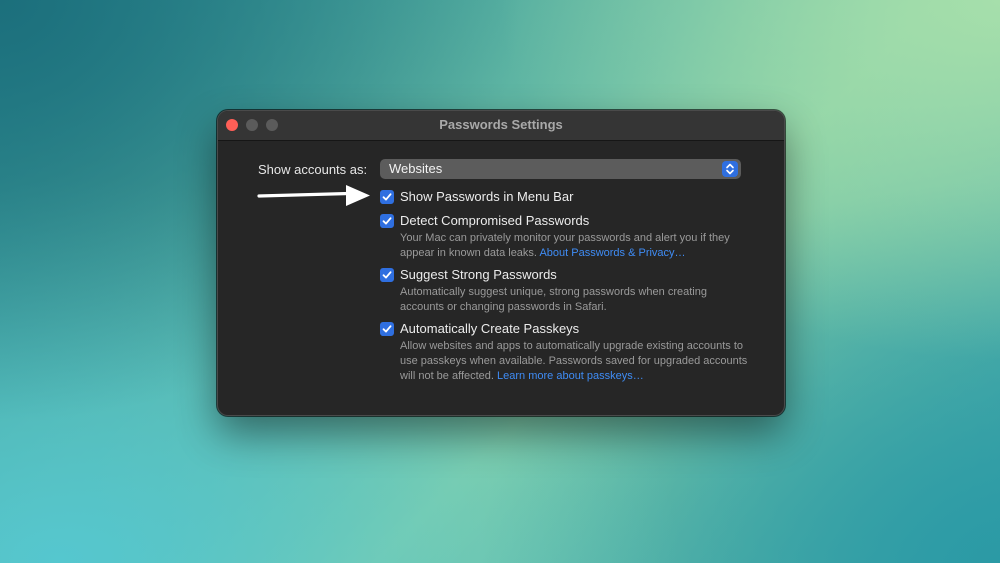 The width and height of the screenshot is (1000, 563). I want to click on title-bar: Passwords Settings, so click(501, 126).